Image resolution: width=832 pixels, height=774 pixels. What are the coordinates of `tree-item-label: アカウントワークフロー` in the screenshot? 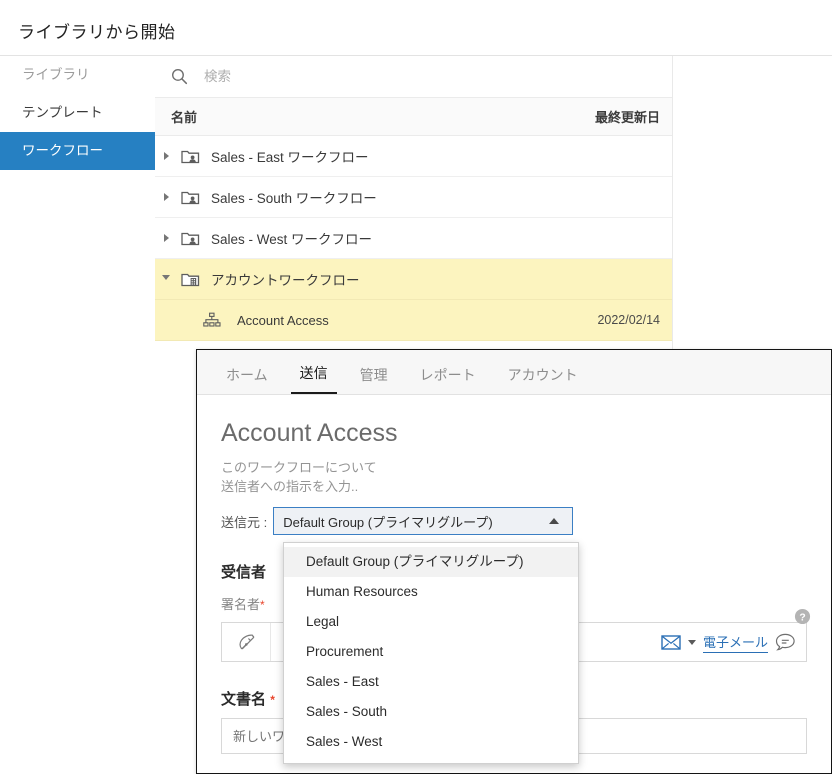 It's located at (285, 280).